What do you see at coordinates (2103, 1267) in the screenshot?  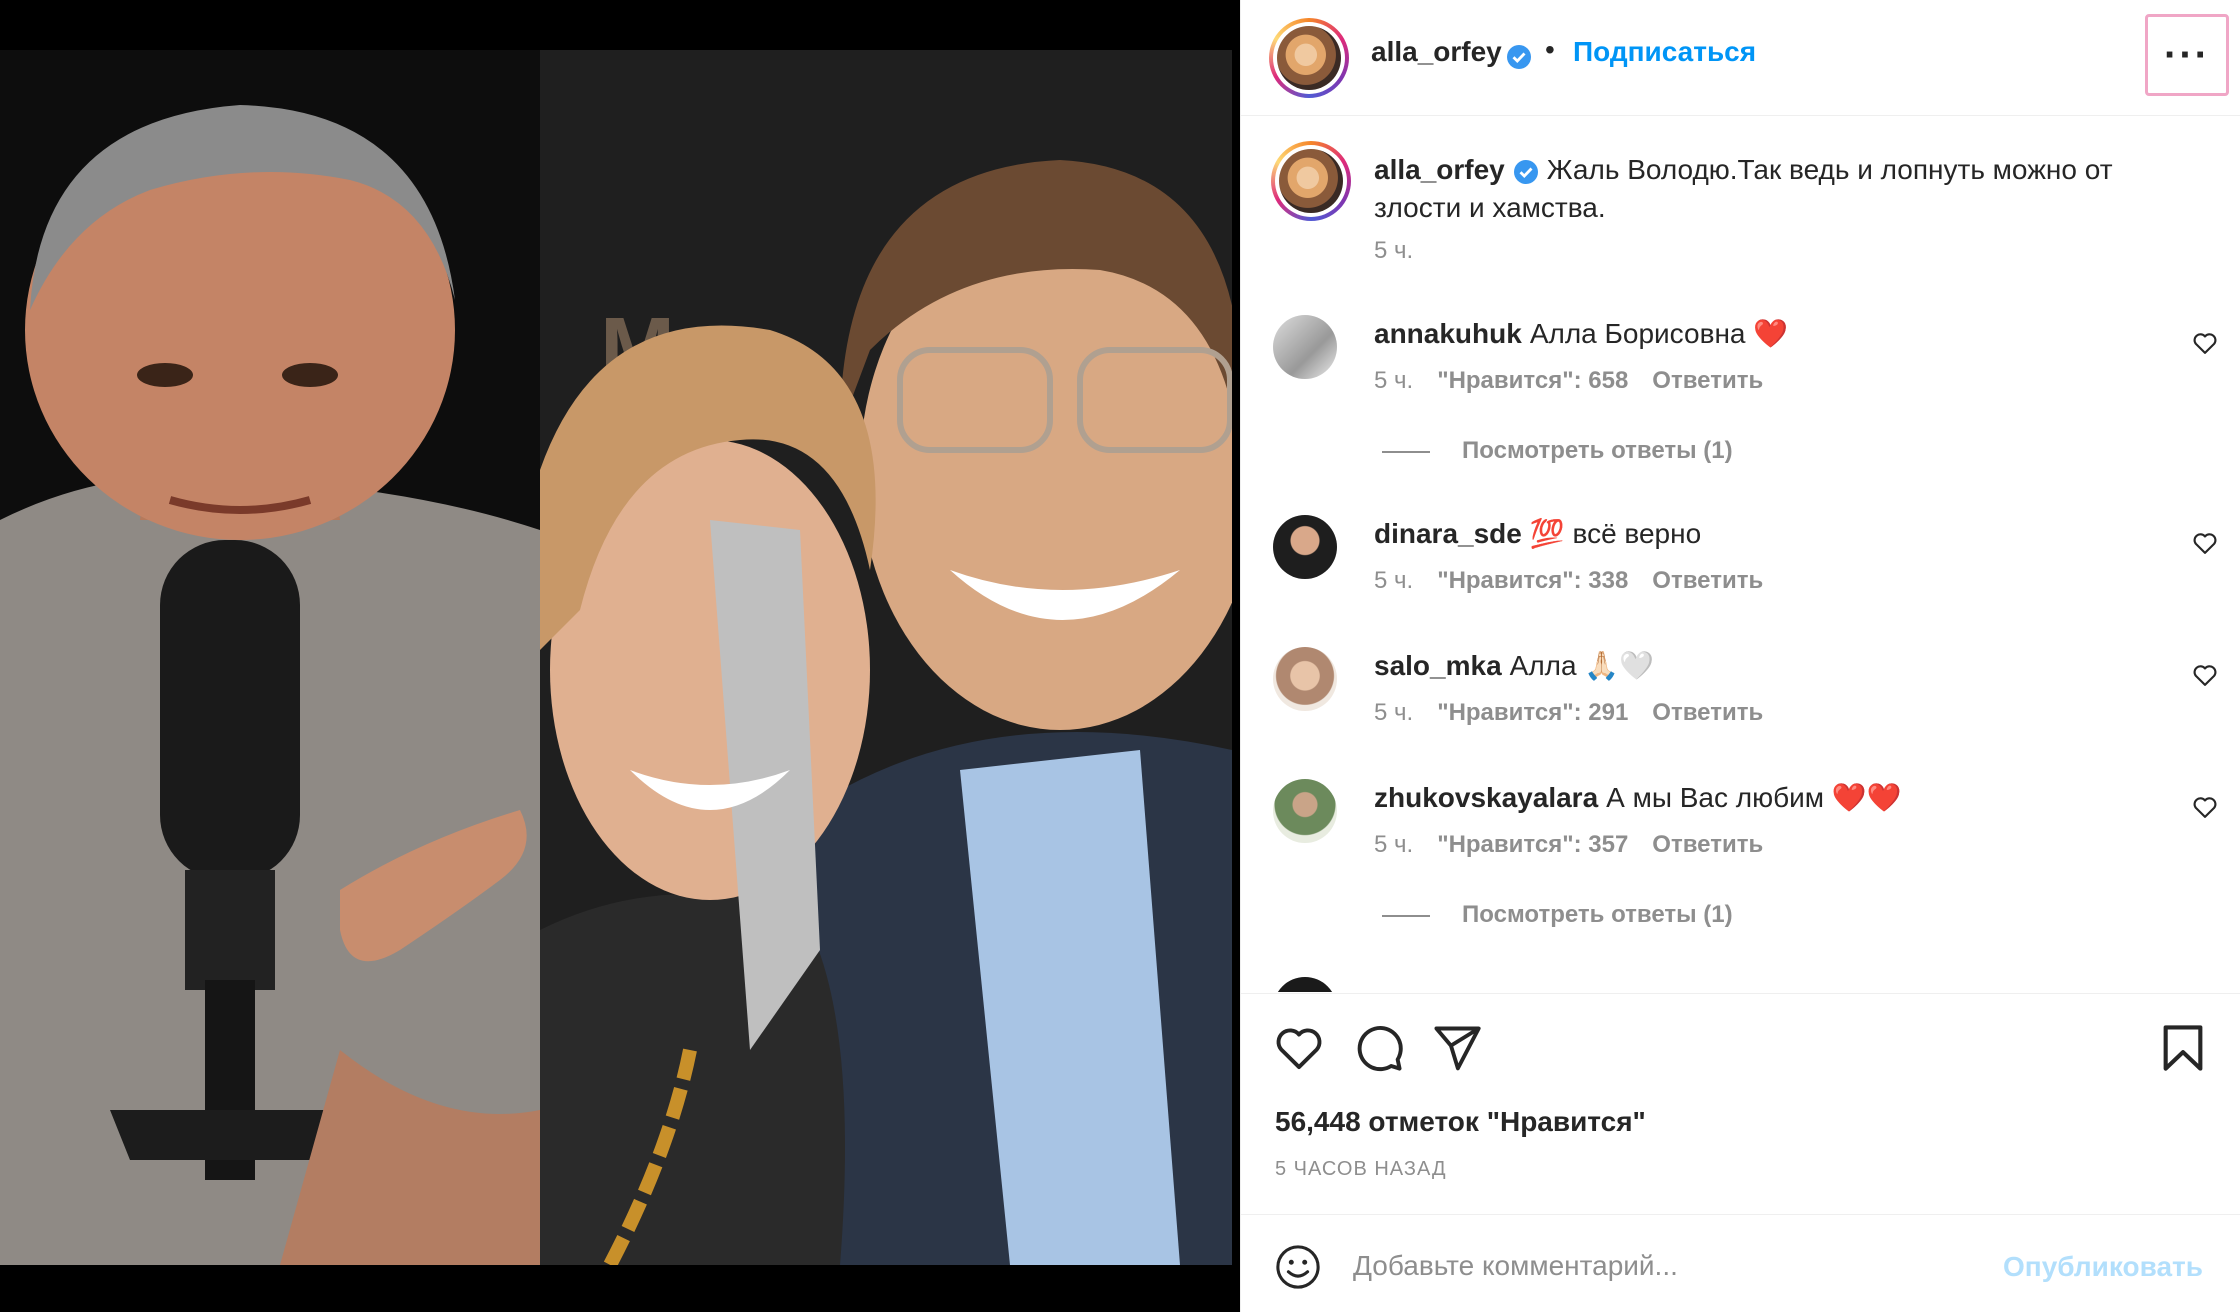 I see `publish-button: Опубликовать` at bounding box center [2103, 1267].